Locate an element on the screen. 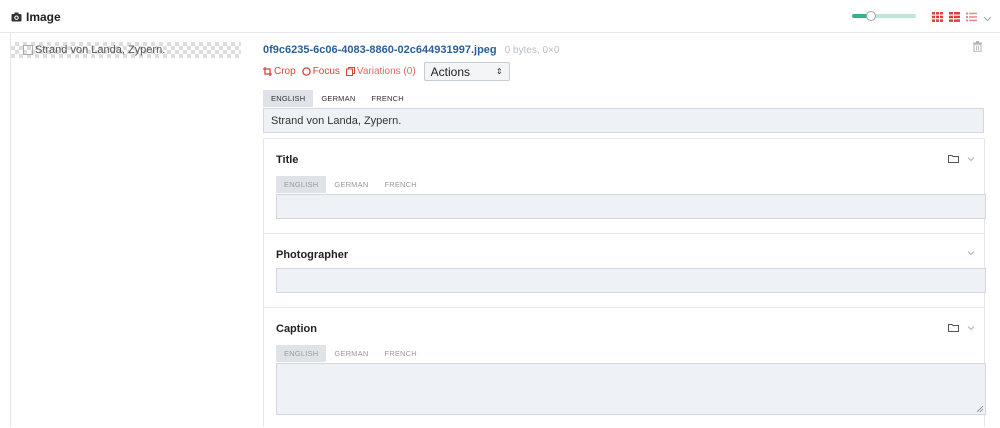 The width and height of the screenshot is (1000, 428). variations-label: Variations (0) is located at coordinates (386, 71).